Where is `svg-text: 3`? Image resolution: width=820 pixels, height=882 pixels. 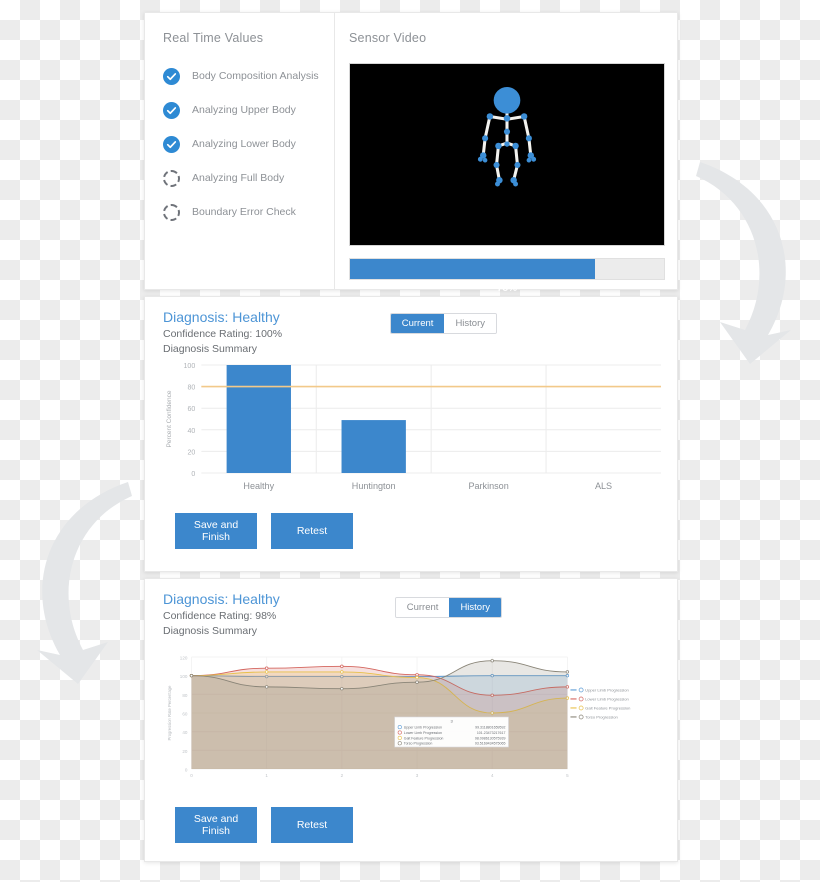
svg-text: 3 is located at coordinates (417, 775).